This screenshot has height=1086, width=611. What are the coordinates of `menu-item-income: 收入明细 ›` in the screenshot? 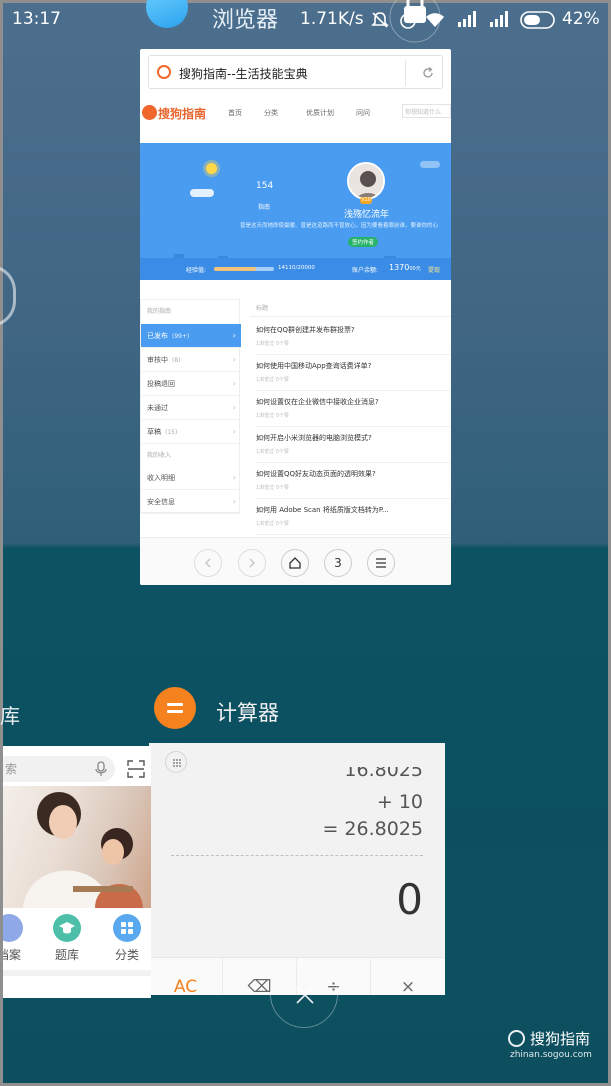 It's located at (191, 478).